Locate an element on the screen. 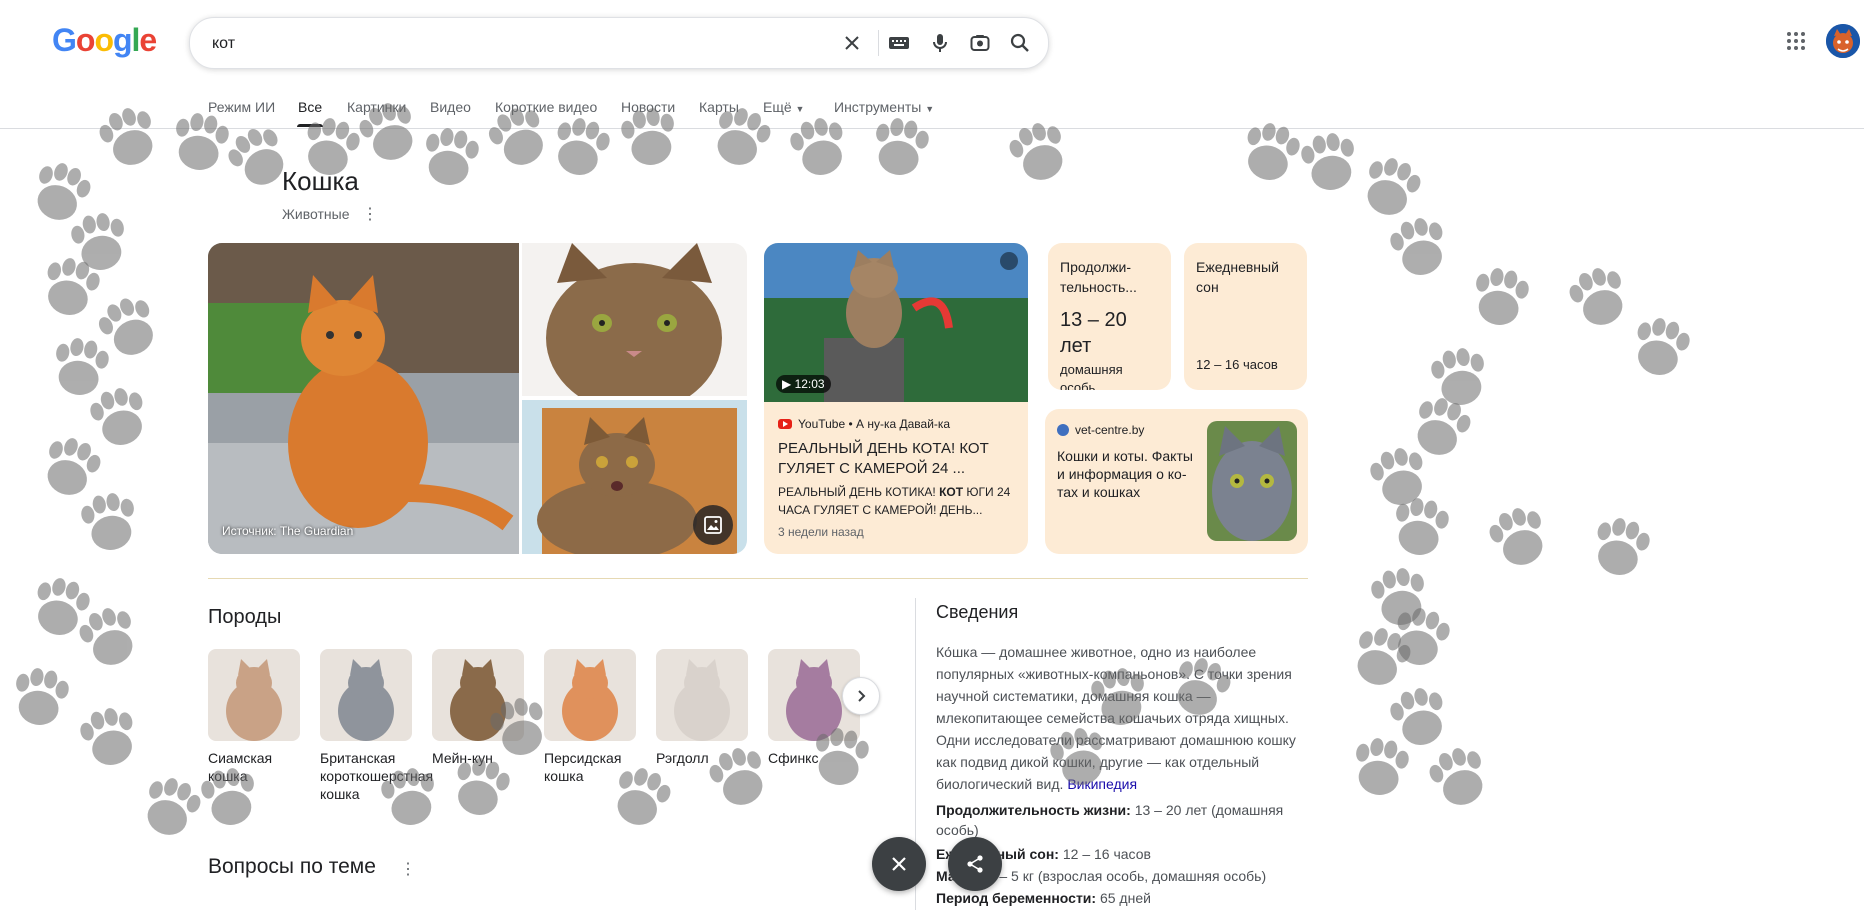 The image size is (1864, 910). play-icon: ▶ is located at coordinates (787, 384).